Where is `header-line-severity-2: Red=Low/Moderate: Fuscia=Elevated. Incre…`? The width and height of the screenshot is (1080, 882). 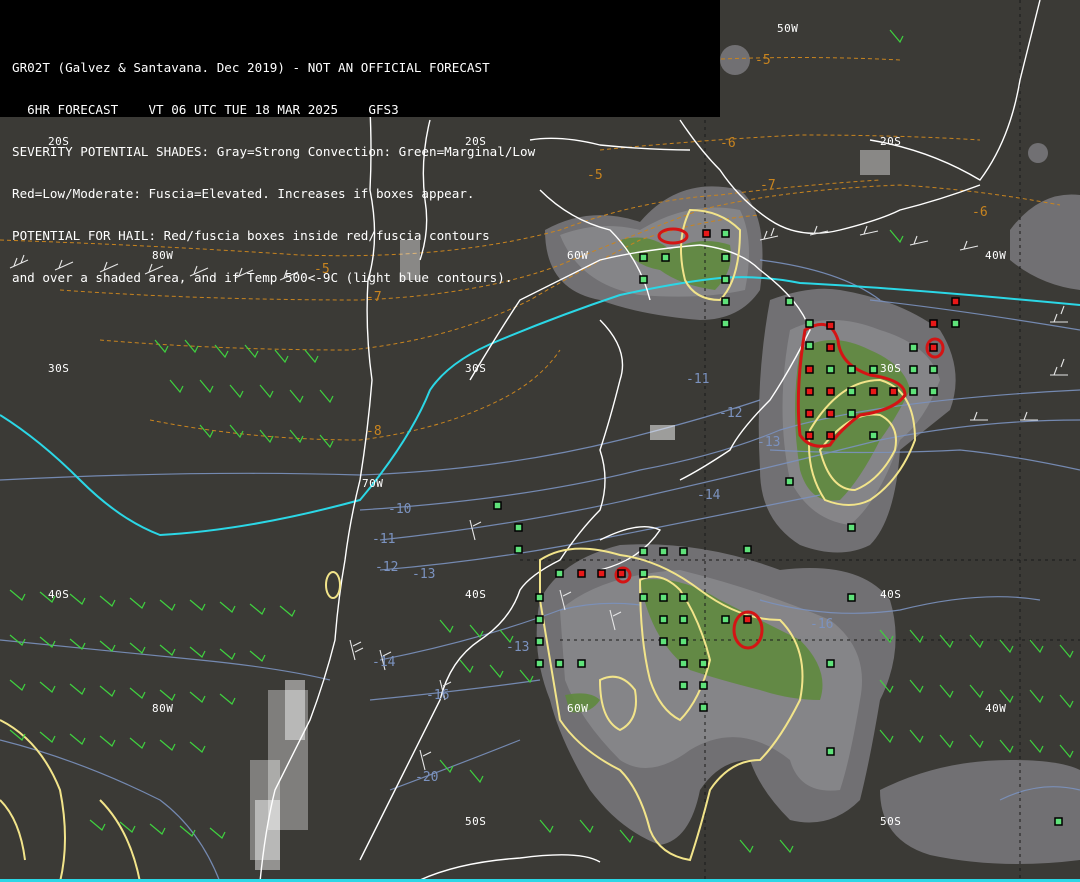
header-line-severity-2: Red=Low/Moderate: Fuscia=Elevated. Incre… is located at coordinates (243, 194).